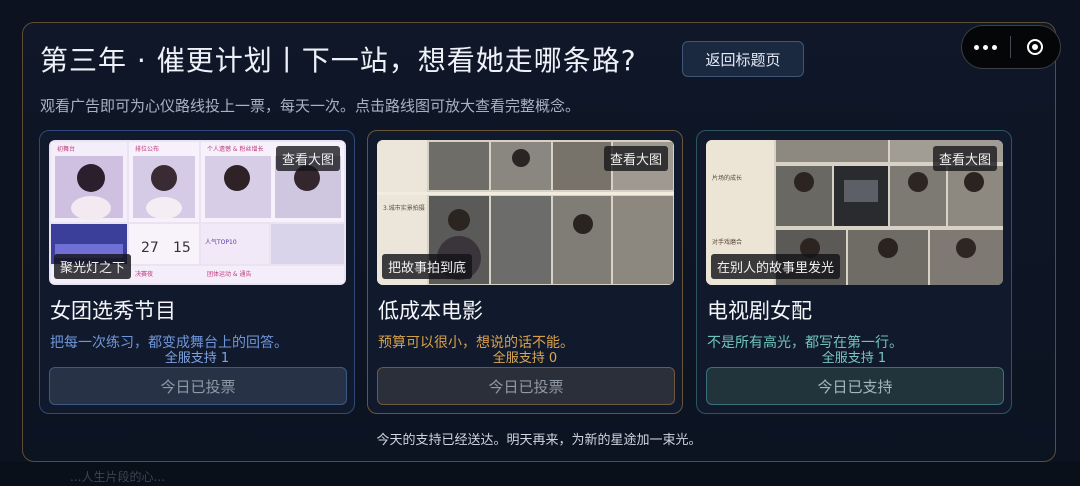  I want to click on idol-thumb-text-4: 27, so click(150, 248).